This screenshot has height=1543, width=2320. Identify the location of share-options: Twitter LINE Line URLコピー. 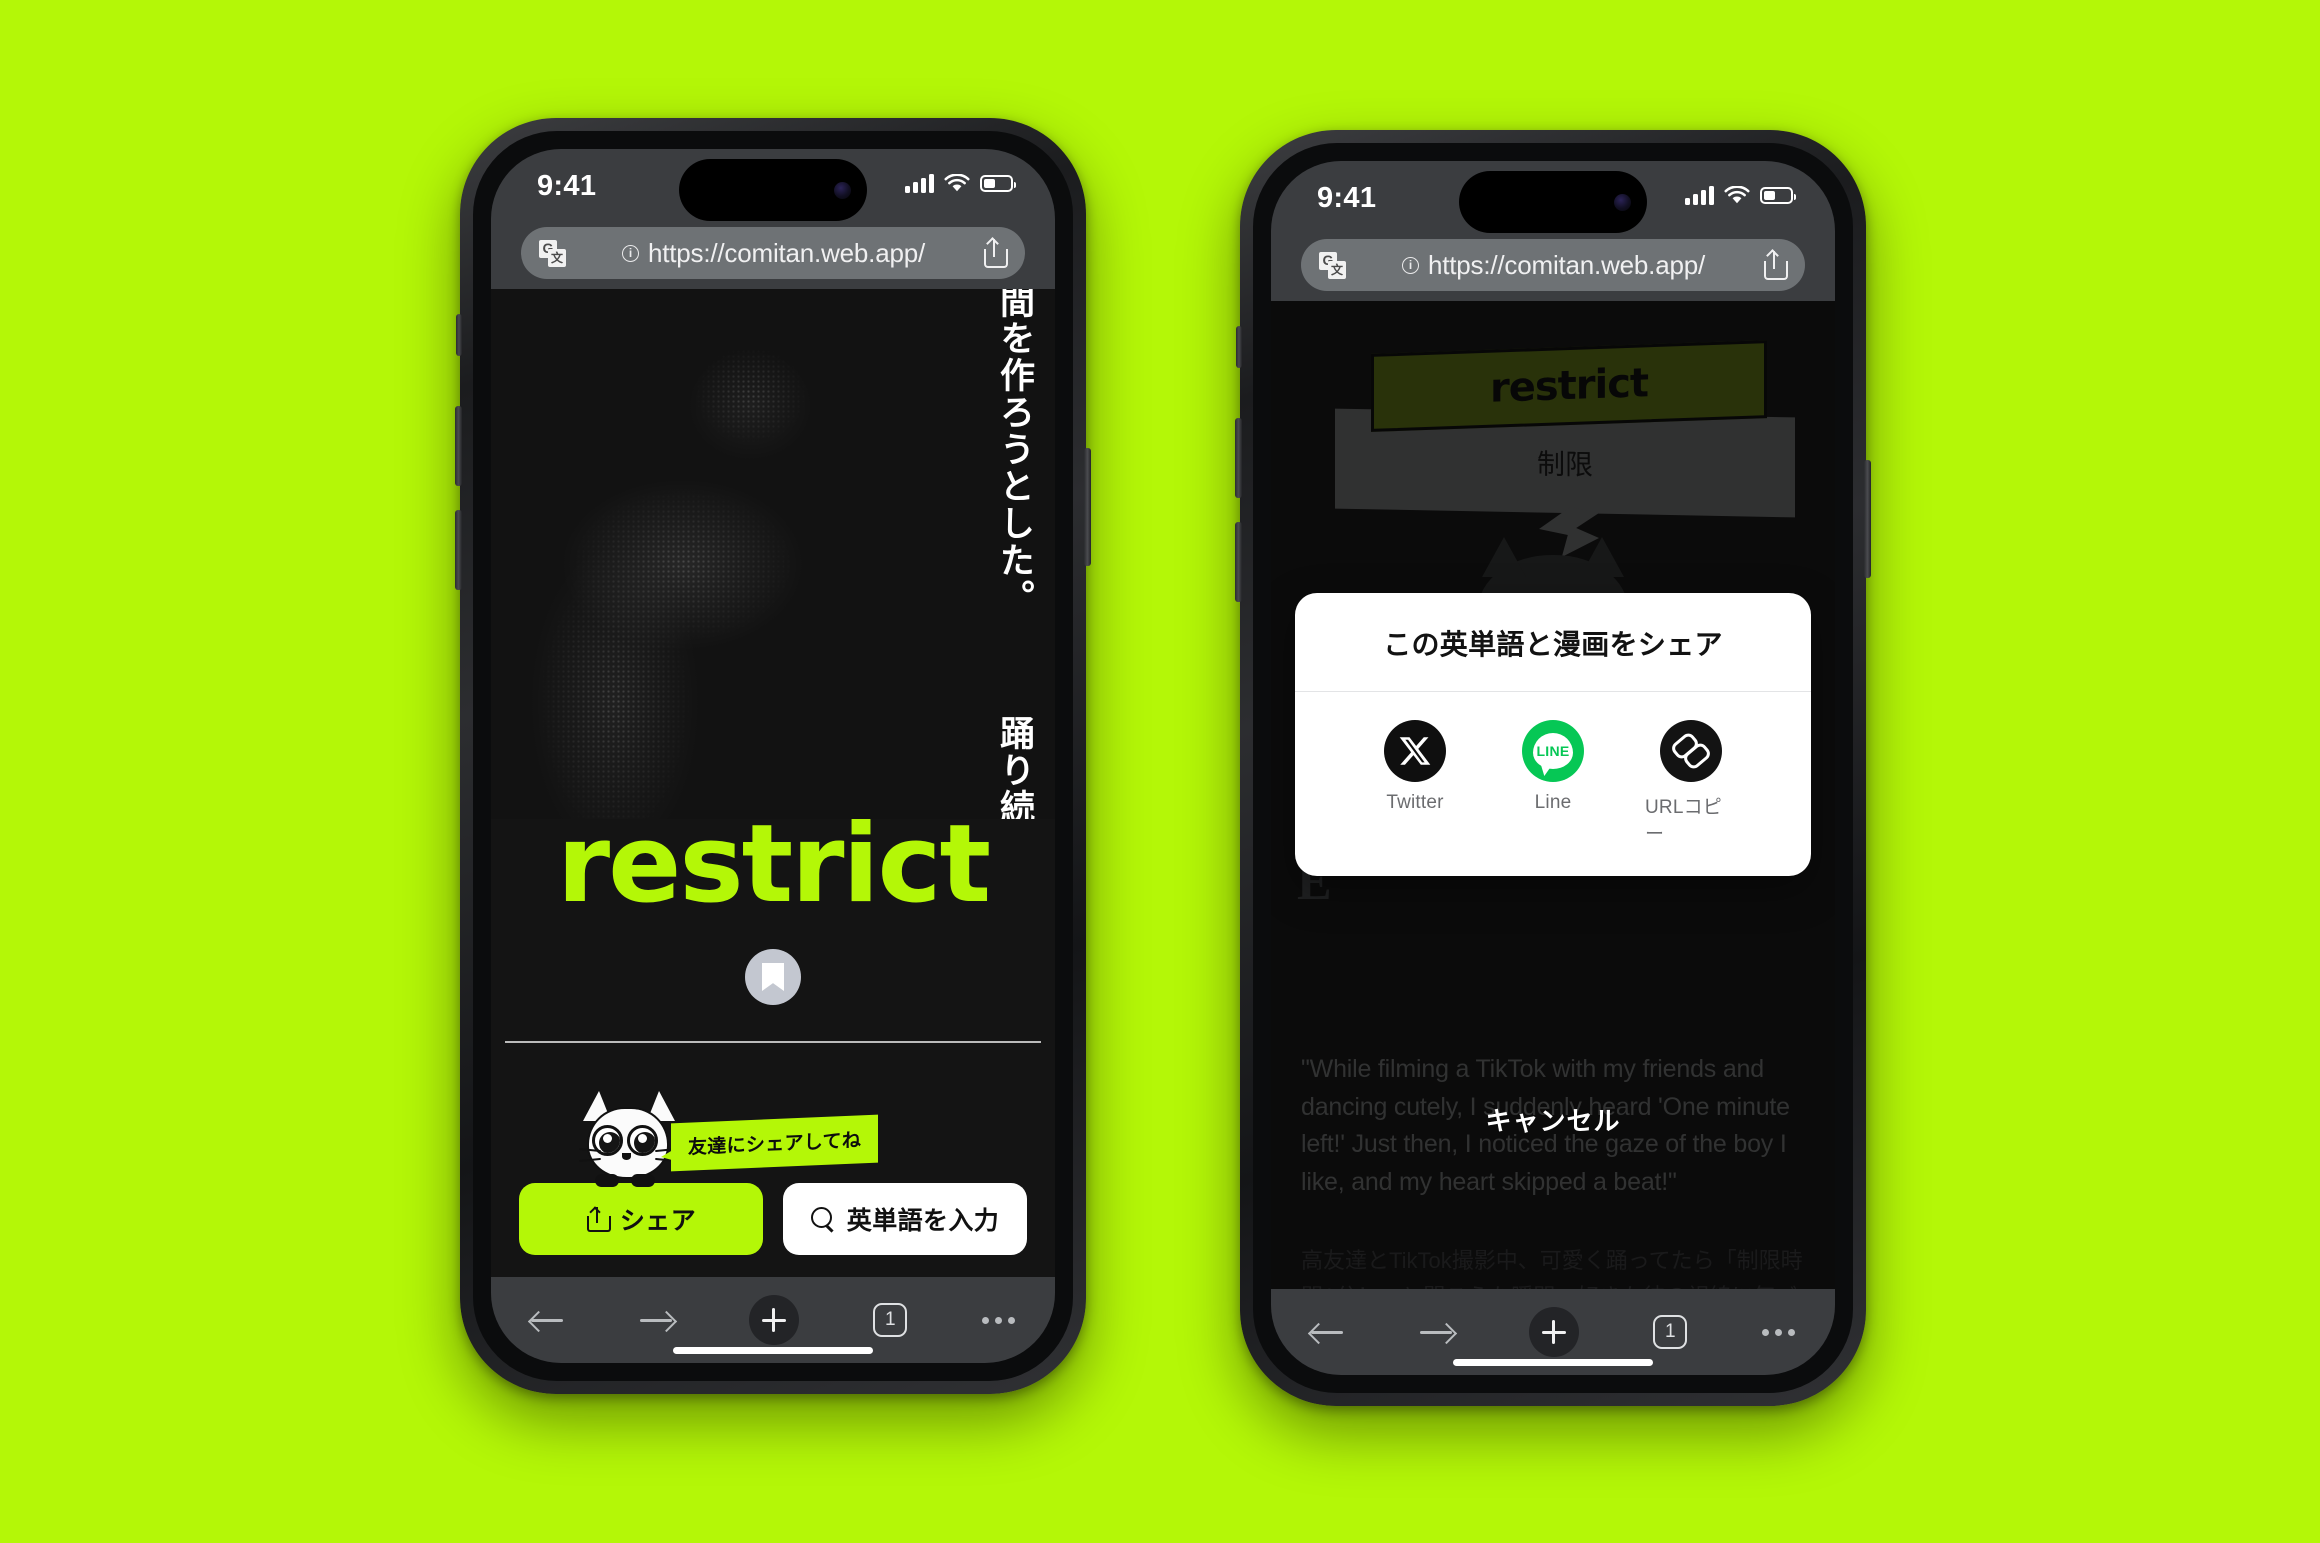
(1553, 784).